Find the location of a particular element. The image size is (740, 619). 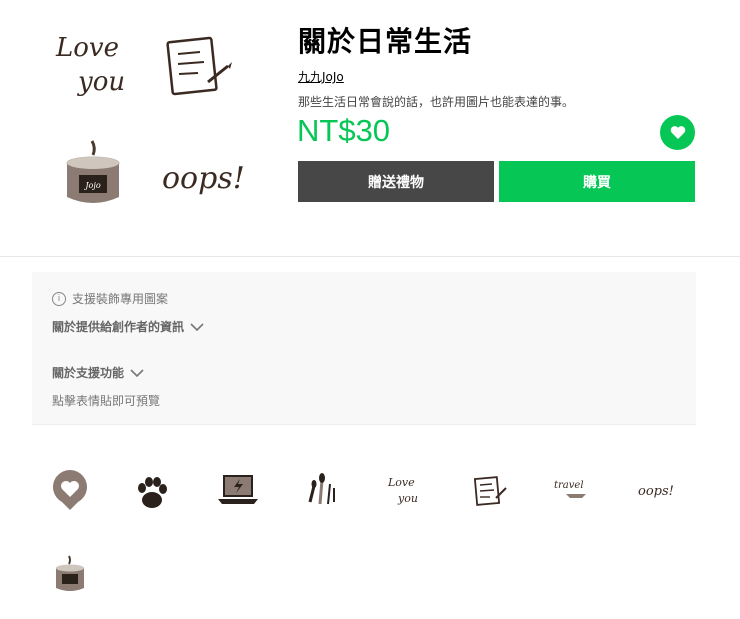

gift-button: 贈送禮物 is located at coordinates (396, 181).